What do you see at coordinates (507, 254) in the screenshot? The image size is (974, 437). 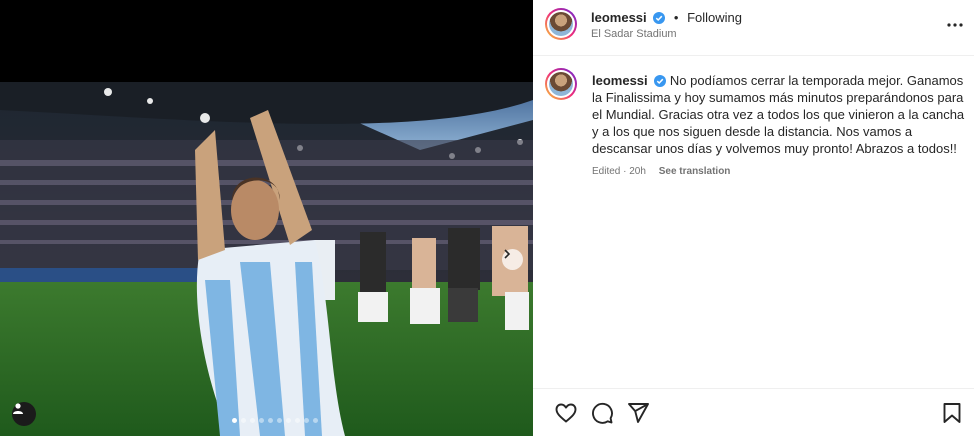 I see `chevron-right-icon` at bounding box center [507, 254].